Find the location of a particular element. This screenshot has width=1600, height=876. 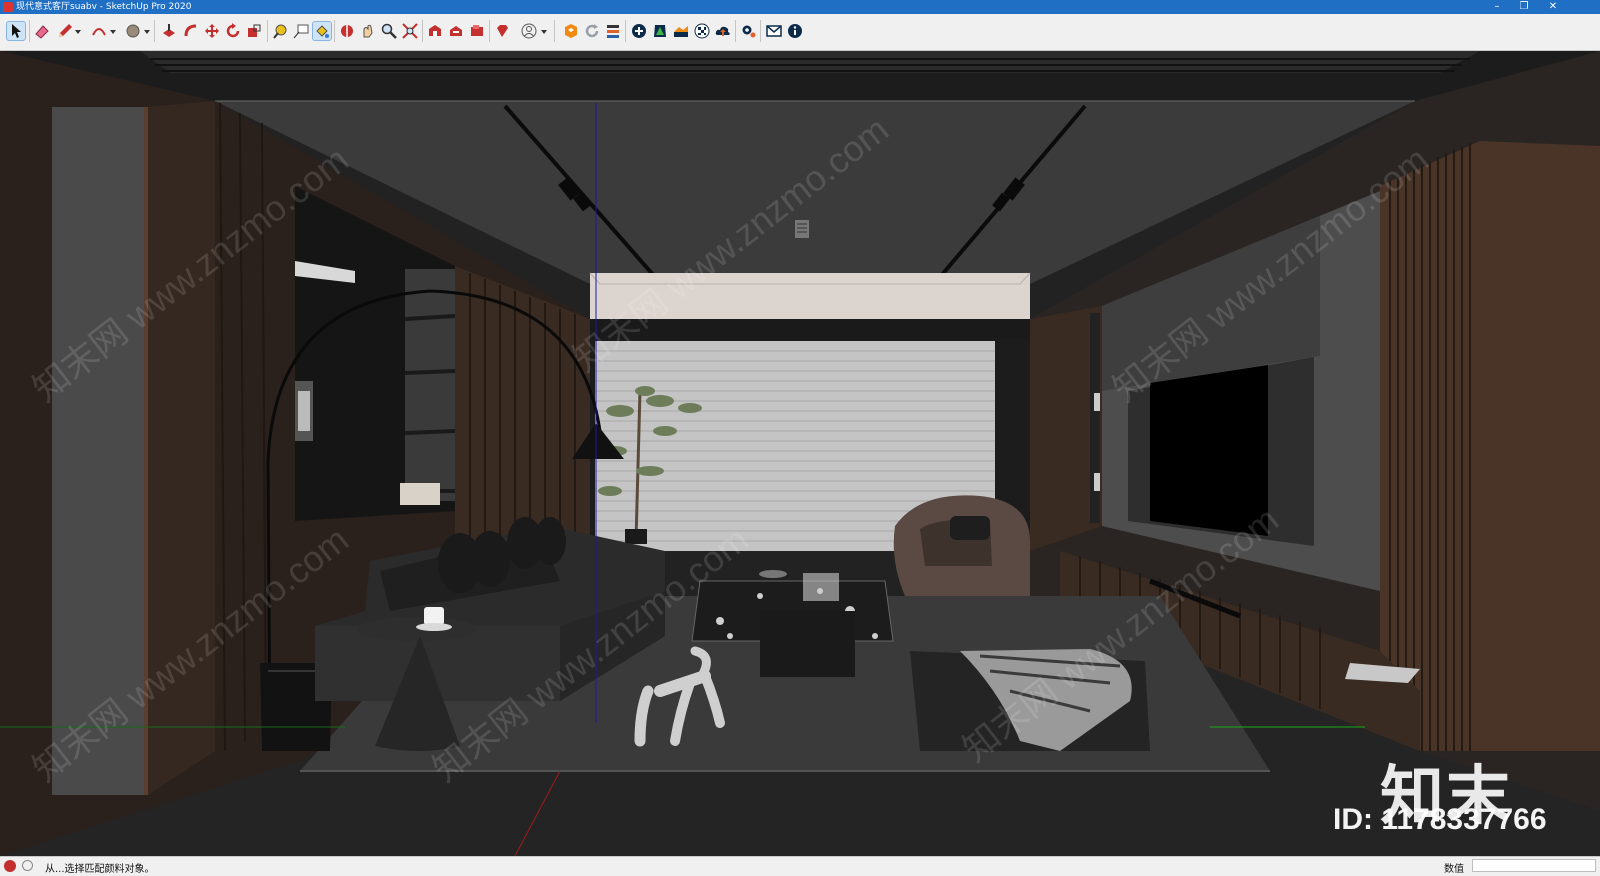

follow-me-tool-button is located at coordinates (191, 31).